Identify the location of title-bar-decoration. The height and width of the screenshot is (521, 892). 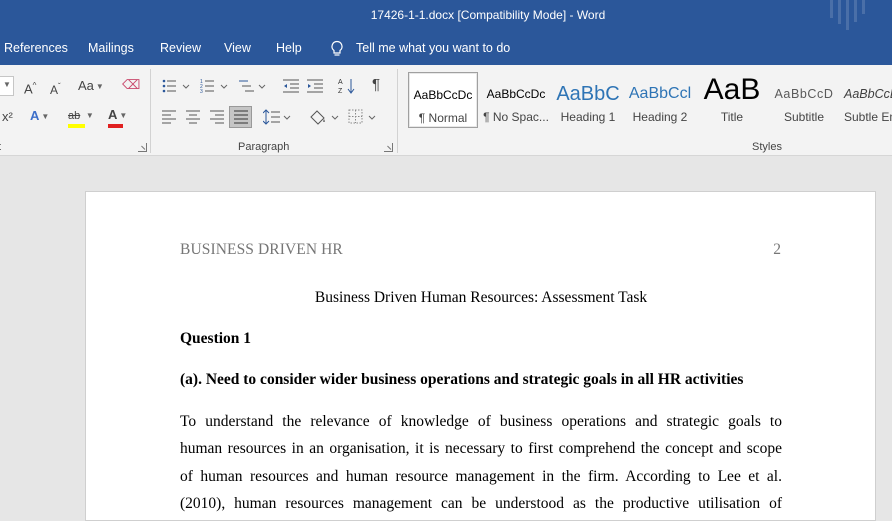
(847, 15).